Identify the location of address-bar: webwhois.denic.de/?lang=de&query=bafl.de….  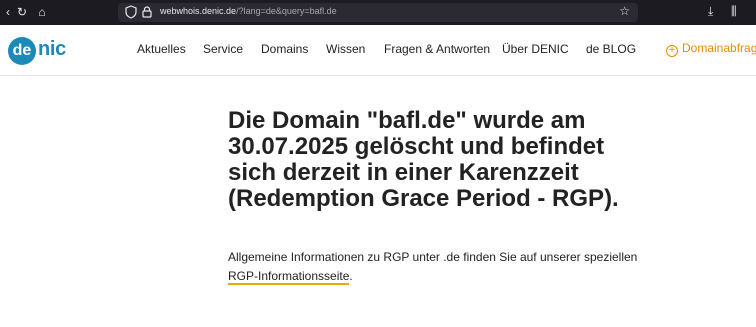
(378, 12).